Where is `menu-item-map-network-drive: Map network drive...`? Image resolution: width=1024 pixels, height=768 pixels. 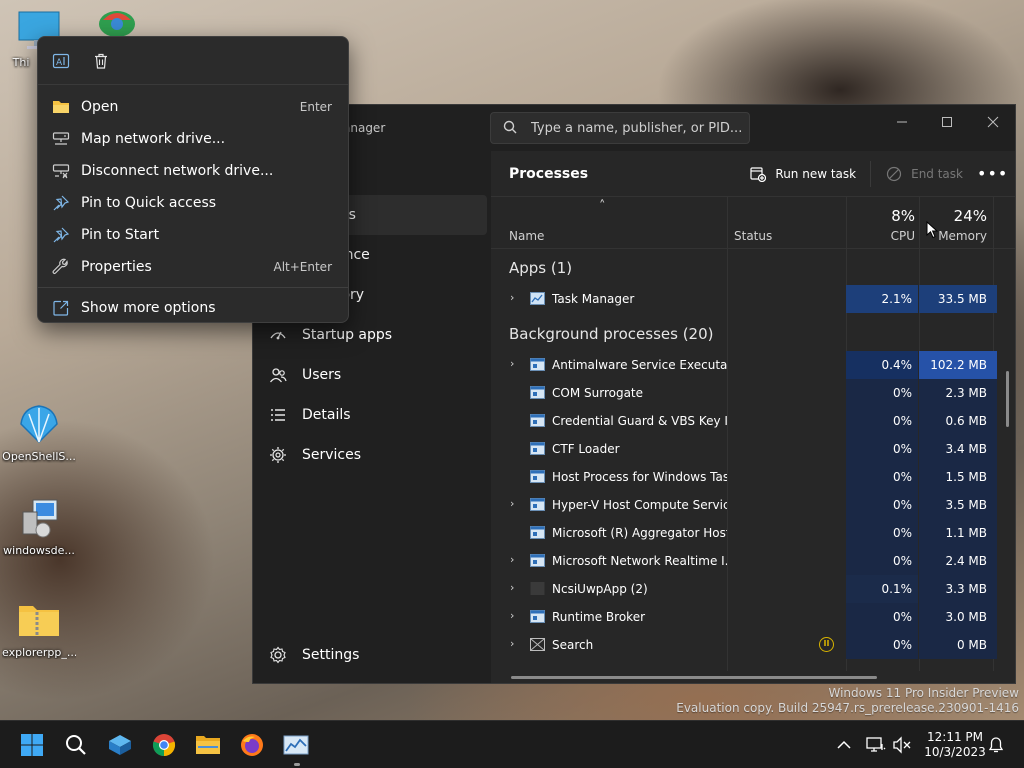 menu-item-map-network-drive: Map network drive... is located at coordinates (193, 139).